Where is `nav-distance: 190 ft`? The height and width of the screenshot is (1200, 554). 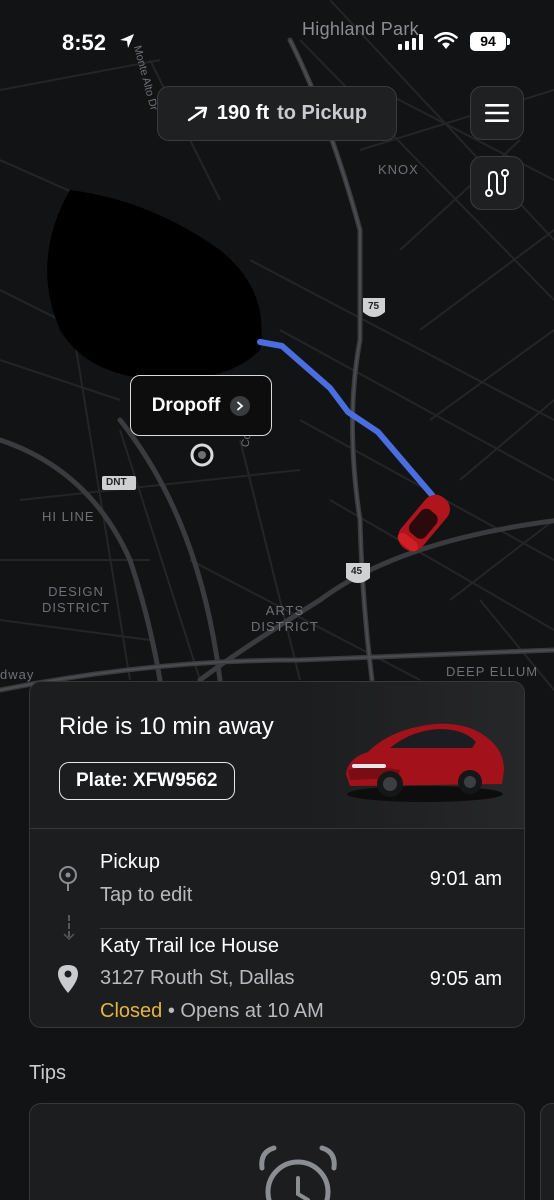 nav-distance: 190 ft is located at coordinates (243, 113).